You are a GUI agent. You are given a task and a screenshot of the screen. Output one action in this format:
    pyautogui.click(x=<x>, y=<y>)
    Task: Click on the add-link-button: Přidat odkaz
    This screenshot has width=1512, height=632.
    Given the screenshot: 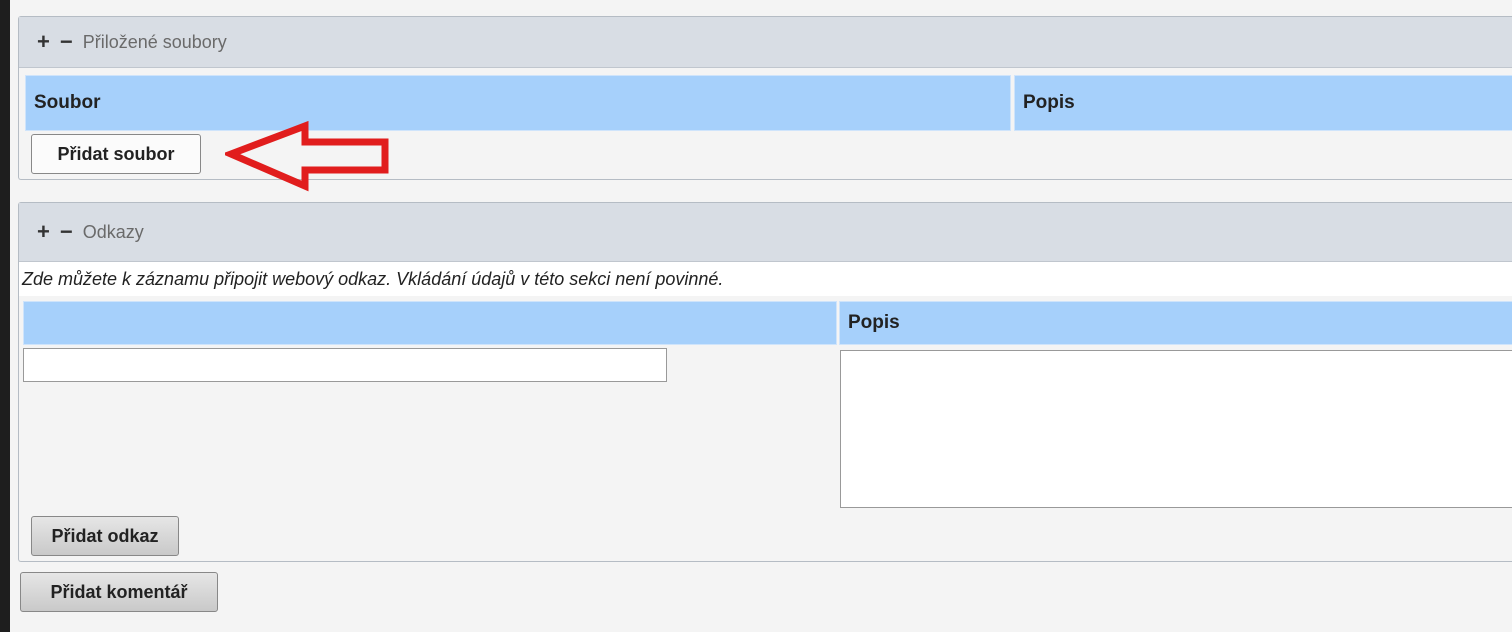 What is the action you would take?
    pyautogui.click(x=105, y=536)
    